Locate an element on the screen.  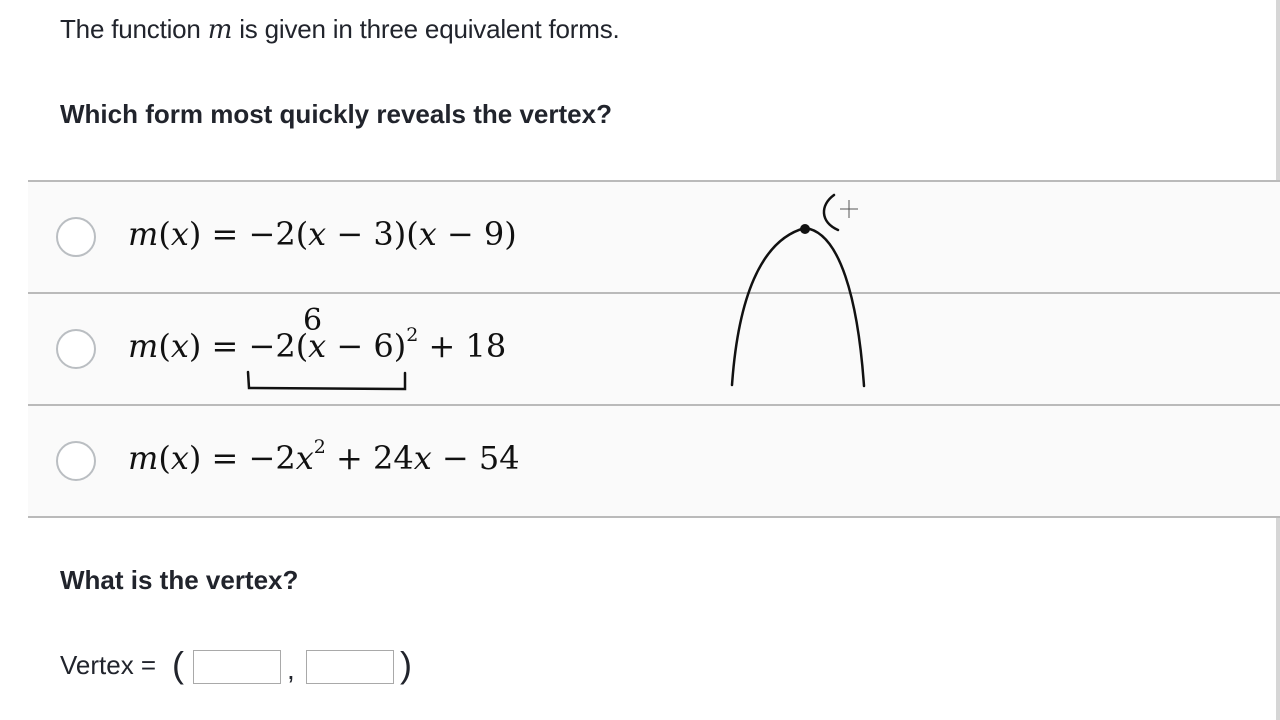
open-paren: ( is located at coordinates (178, 664).